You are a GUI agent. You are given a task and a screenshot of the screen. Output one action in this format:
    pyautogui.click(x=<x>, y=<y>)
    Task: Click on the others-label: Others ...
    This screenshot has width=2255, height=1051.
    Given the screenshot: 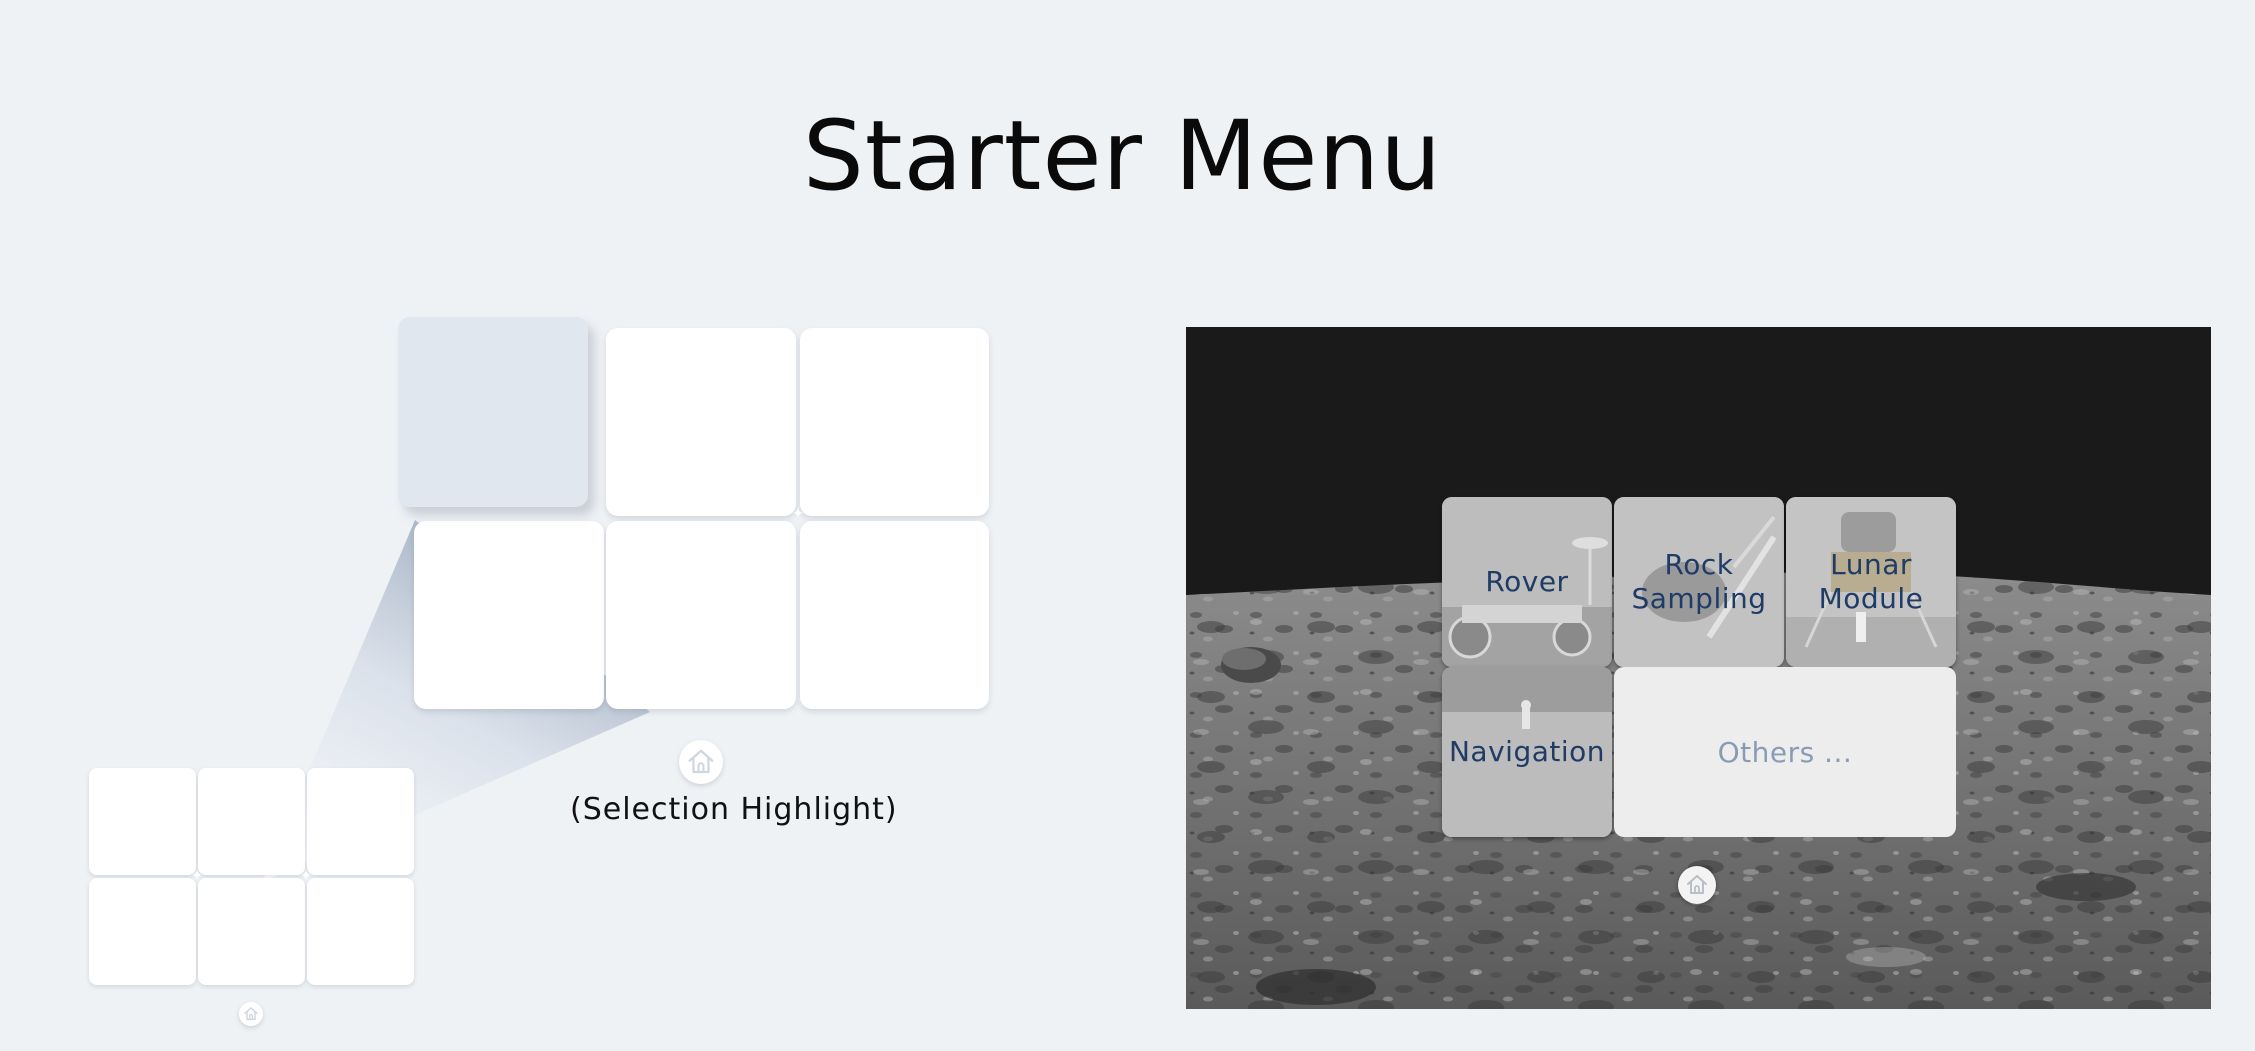 What is the action you would take?
    pyautogui.click(x=1785, y=752)
    